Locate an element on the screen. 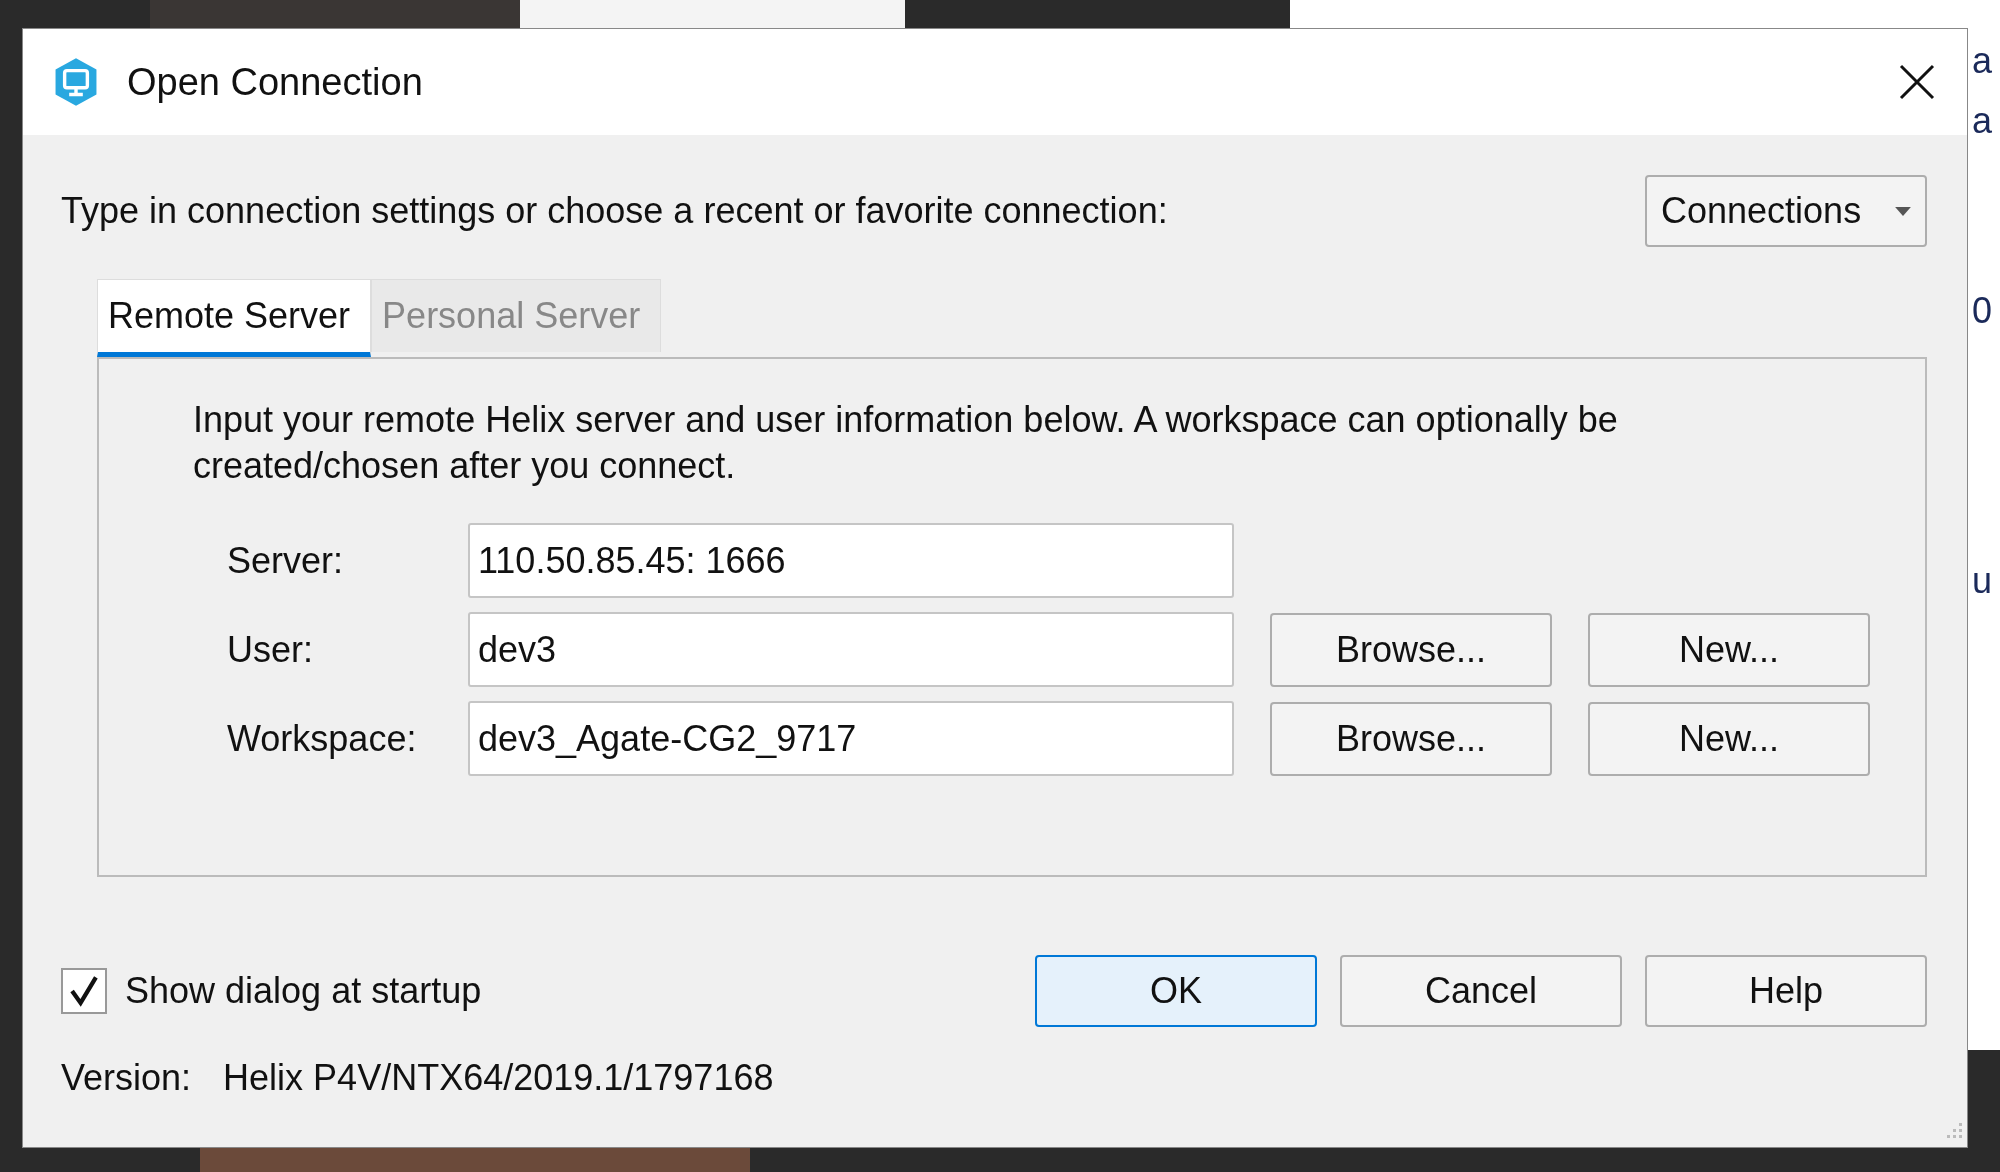  input-field: dev3 is located at coordinates (851, 649).